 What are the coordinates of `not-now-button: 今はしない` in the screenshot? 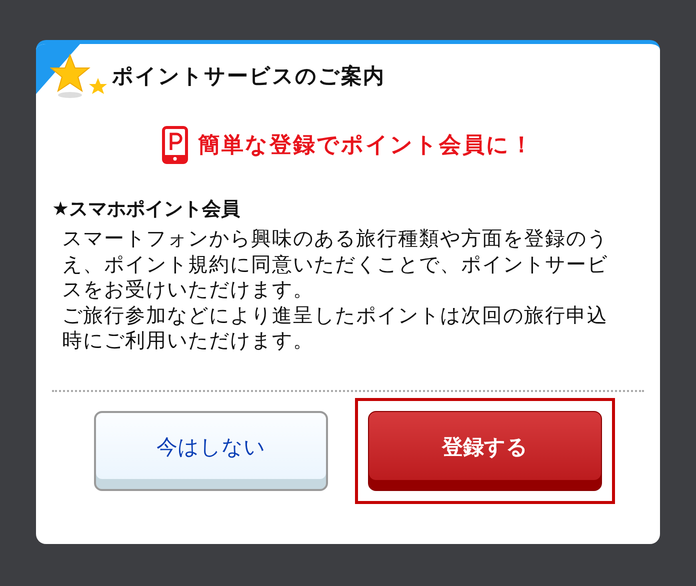 It's located at (211, 450).